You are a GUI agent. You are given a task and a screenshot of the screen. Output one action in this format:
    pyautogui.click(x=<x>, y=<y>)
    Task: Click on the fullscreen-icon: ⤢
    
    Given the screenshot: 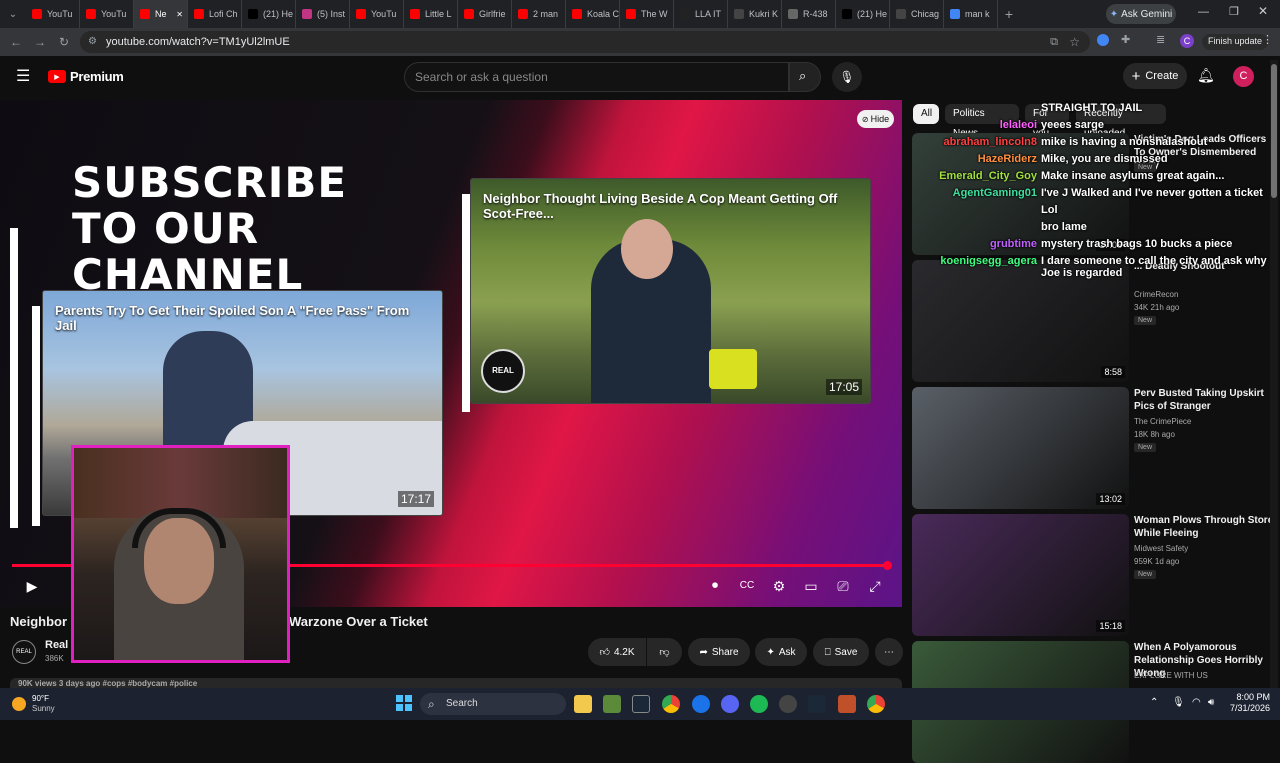 What is the action you would take?
    pyautogui.click(x=875, y=586)
    